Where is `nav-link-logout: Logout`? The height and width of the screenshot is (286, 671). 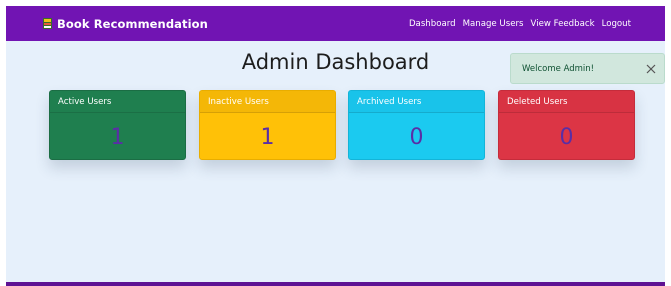
nav-link-logout: Logout is located at coordinates (616, 24).